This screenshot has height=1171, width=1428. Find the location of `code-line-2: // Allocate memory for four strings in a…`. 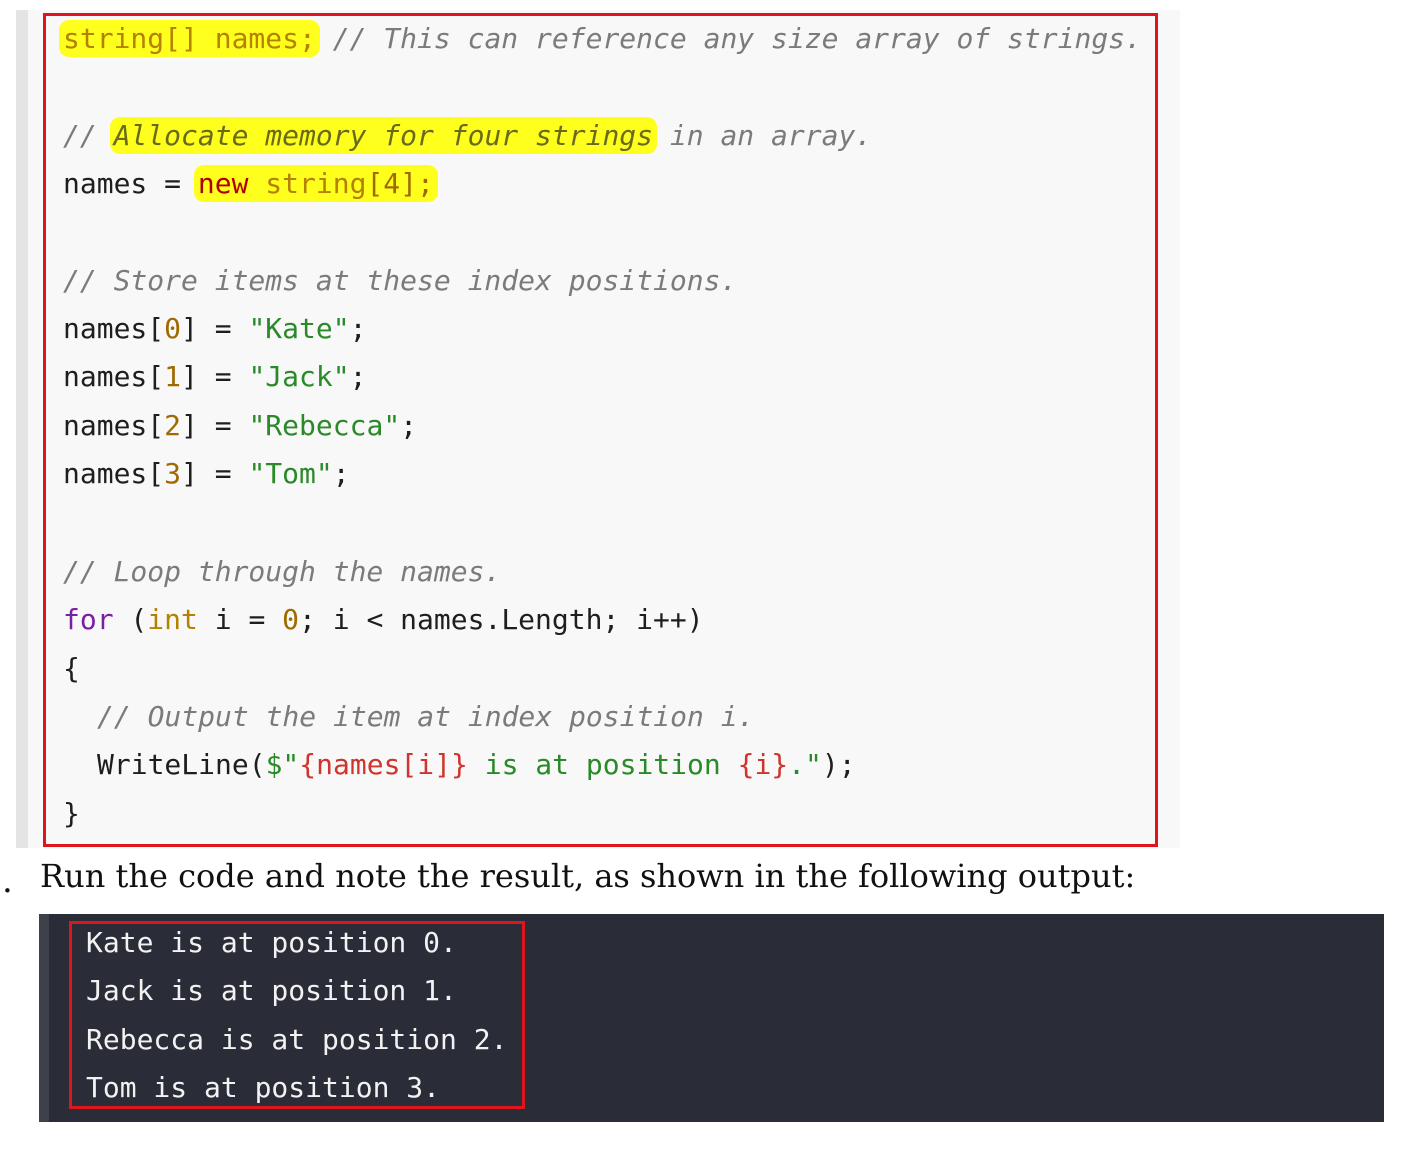

code-line-2: // Allocate memory for four strings in a… is located at coordinates (468, 135).